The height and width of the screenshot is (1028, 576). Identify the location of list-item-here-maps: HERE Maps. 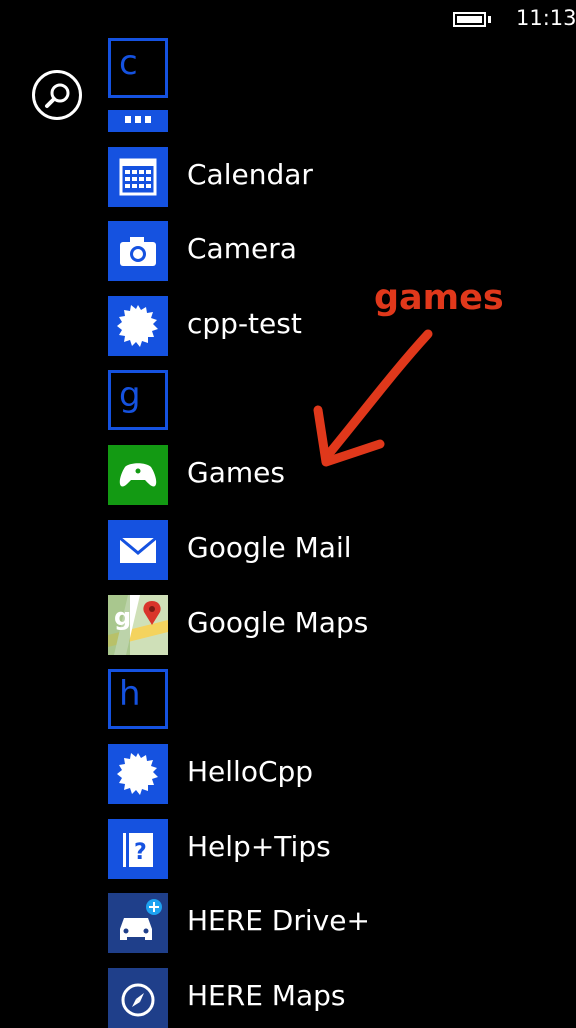
(328, 998).